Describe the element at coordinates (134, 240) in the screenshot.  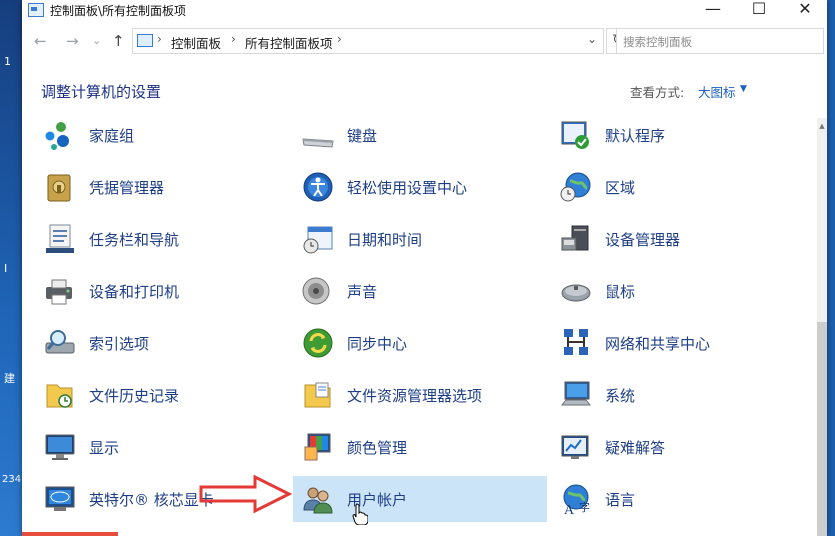
I see `cp-item-label: 任务栏和导航` at that location.